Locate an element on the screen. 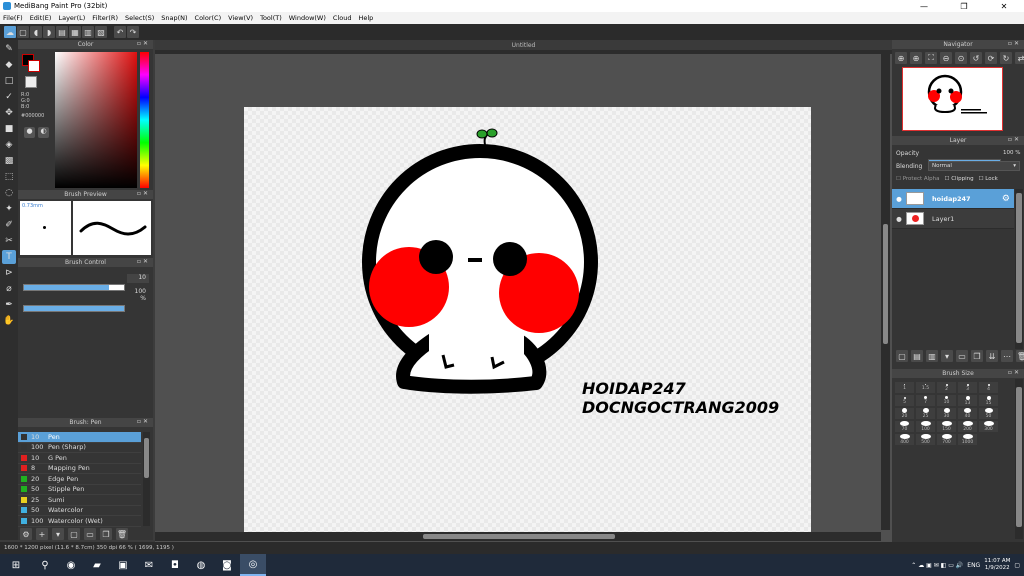  mail-icon: ✉ is located at coordinates (149, 565).